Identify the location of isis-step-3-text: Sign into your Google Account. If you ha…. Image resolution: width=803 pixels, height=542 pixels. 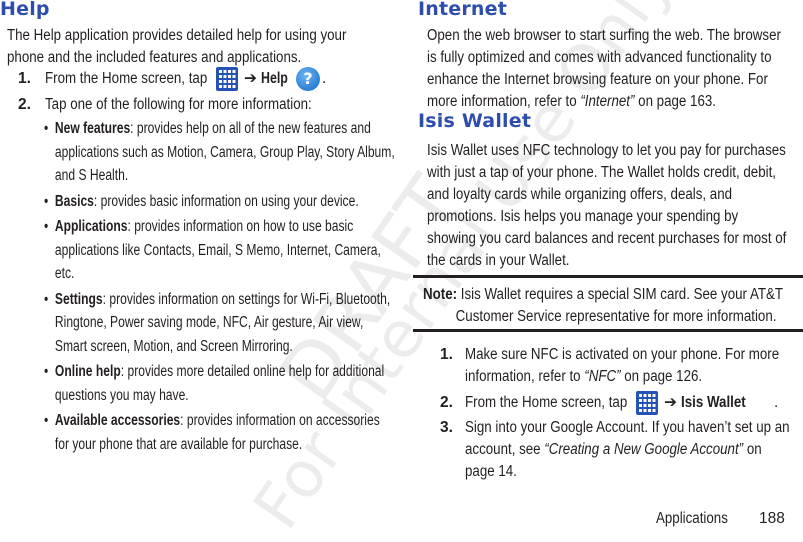
(627, 450).